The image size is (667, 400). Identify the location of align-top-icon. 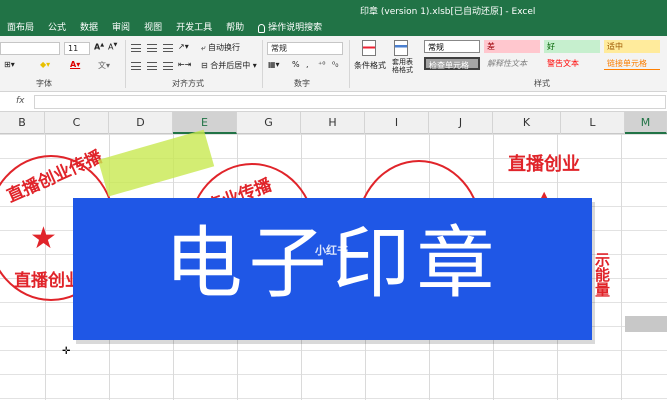
(136, 48).